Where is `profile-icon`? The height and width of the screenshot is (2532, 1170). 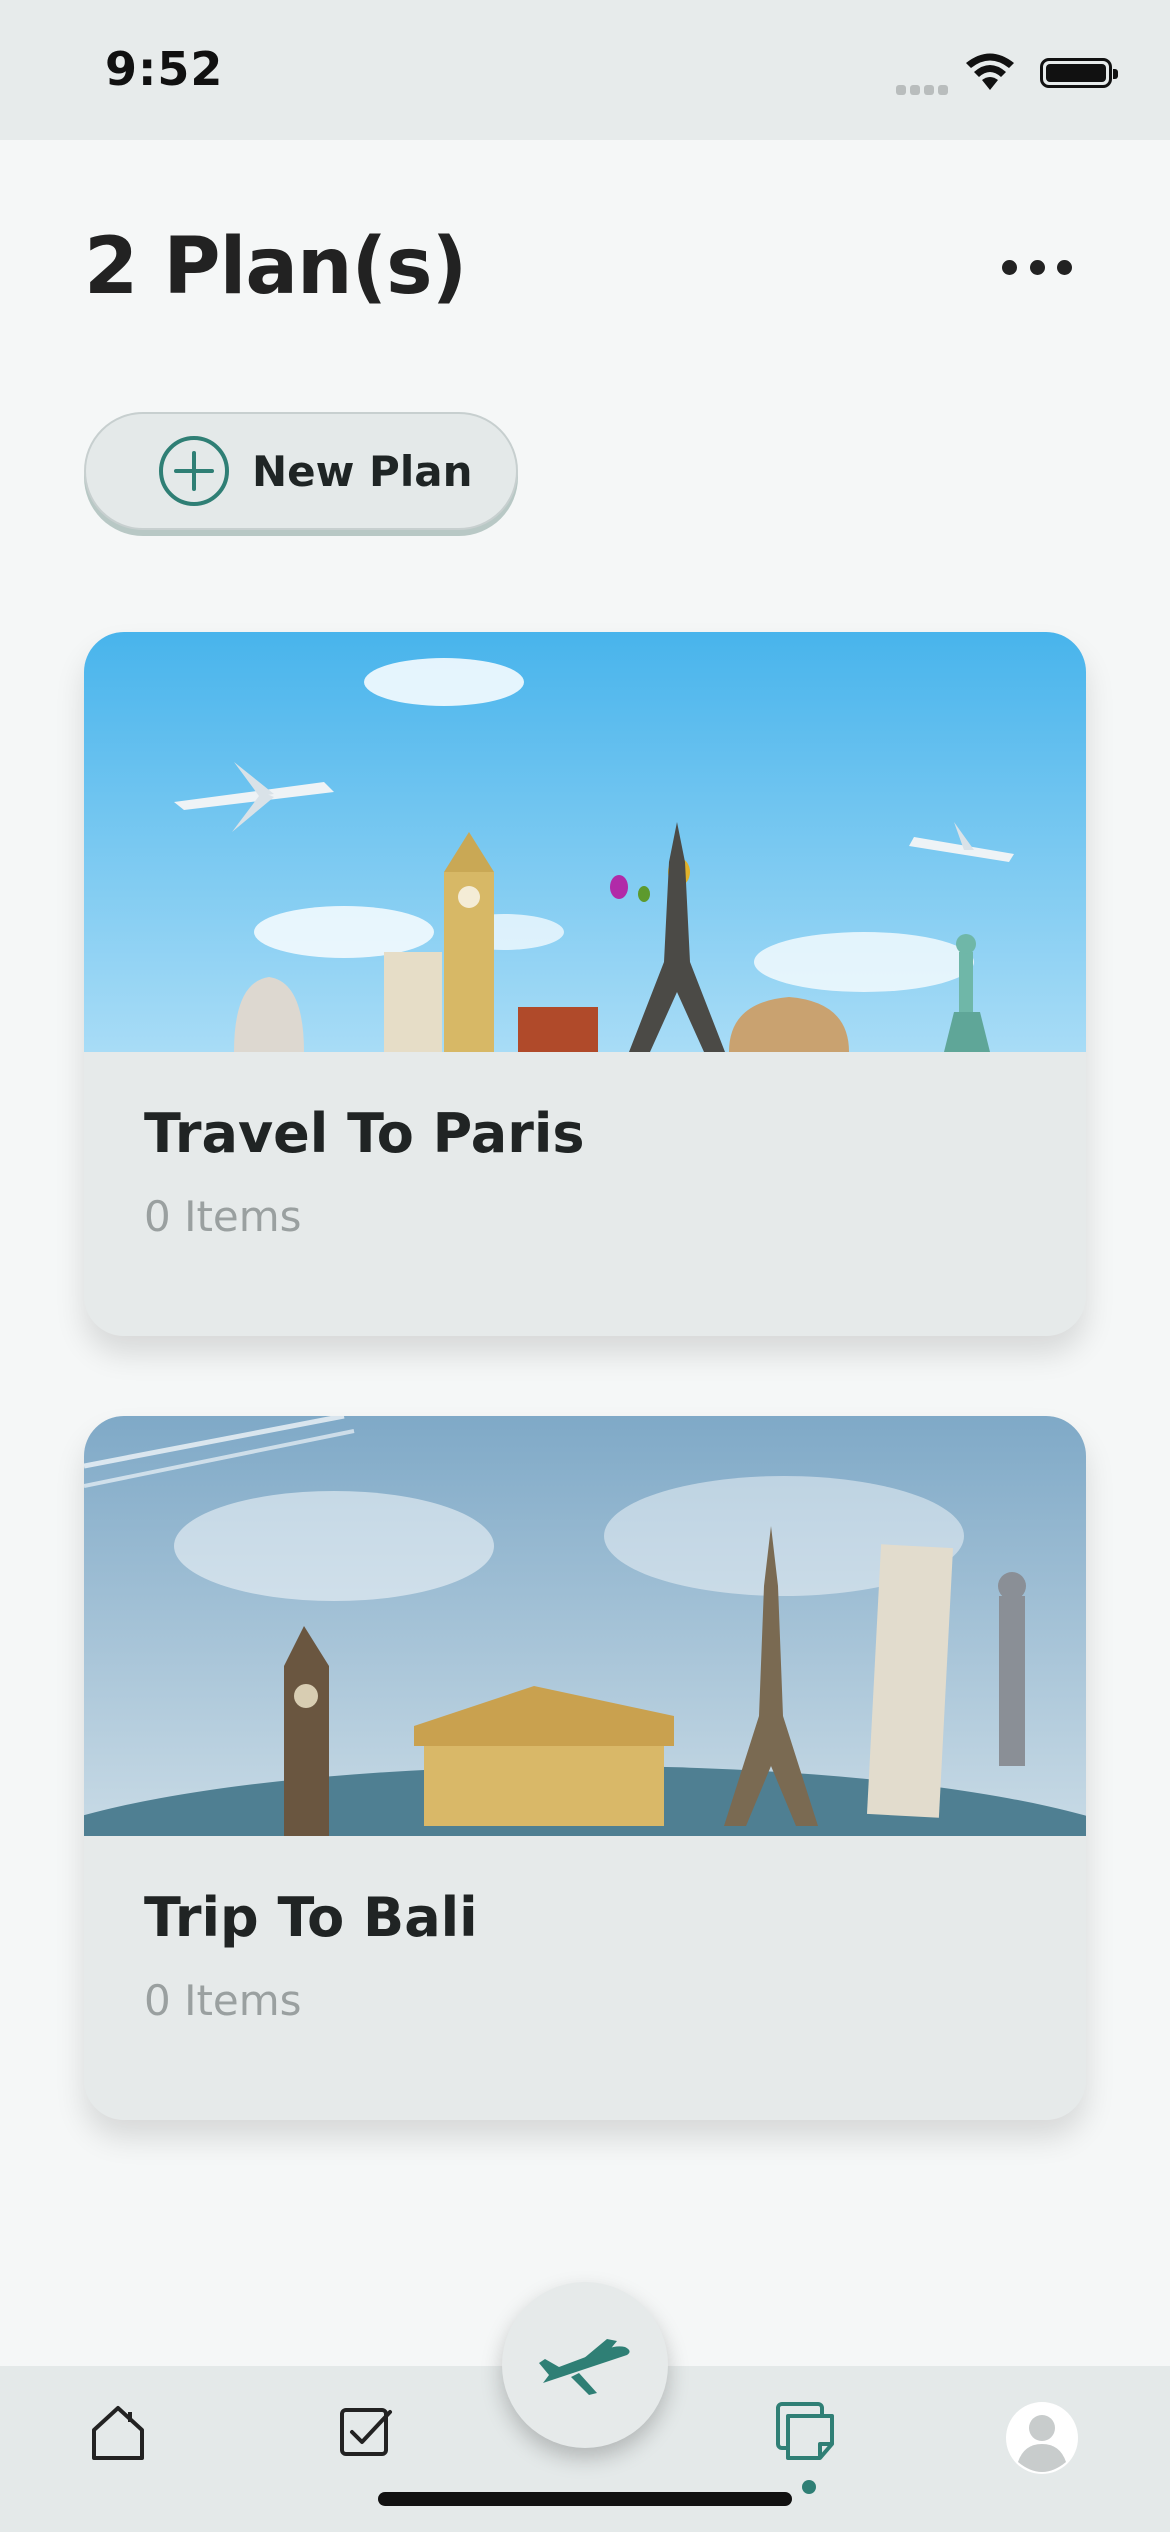 profile-icon is located at coordinates (1042, 2438).